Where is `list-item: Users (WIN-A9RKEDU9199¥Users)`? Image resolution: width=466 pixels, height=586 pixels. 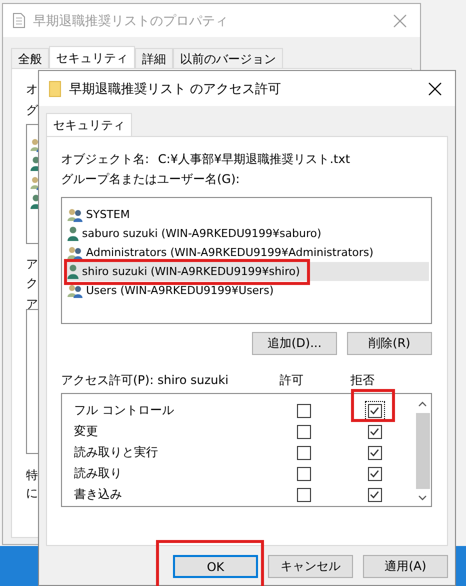
list-item: Users (WIN-A9RKEDU9199¥Users) is located at coordinates (246, 290).